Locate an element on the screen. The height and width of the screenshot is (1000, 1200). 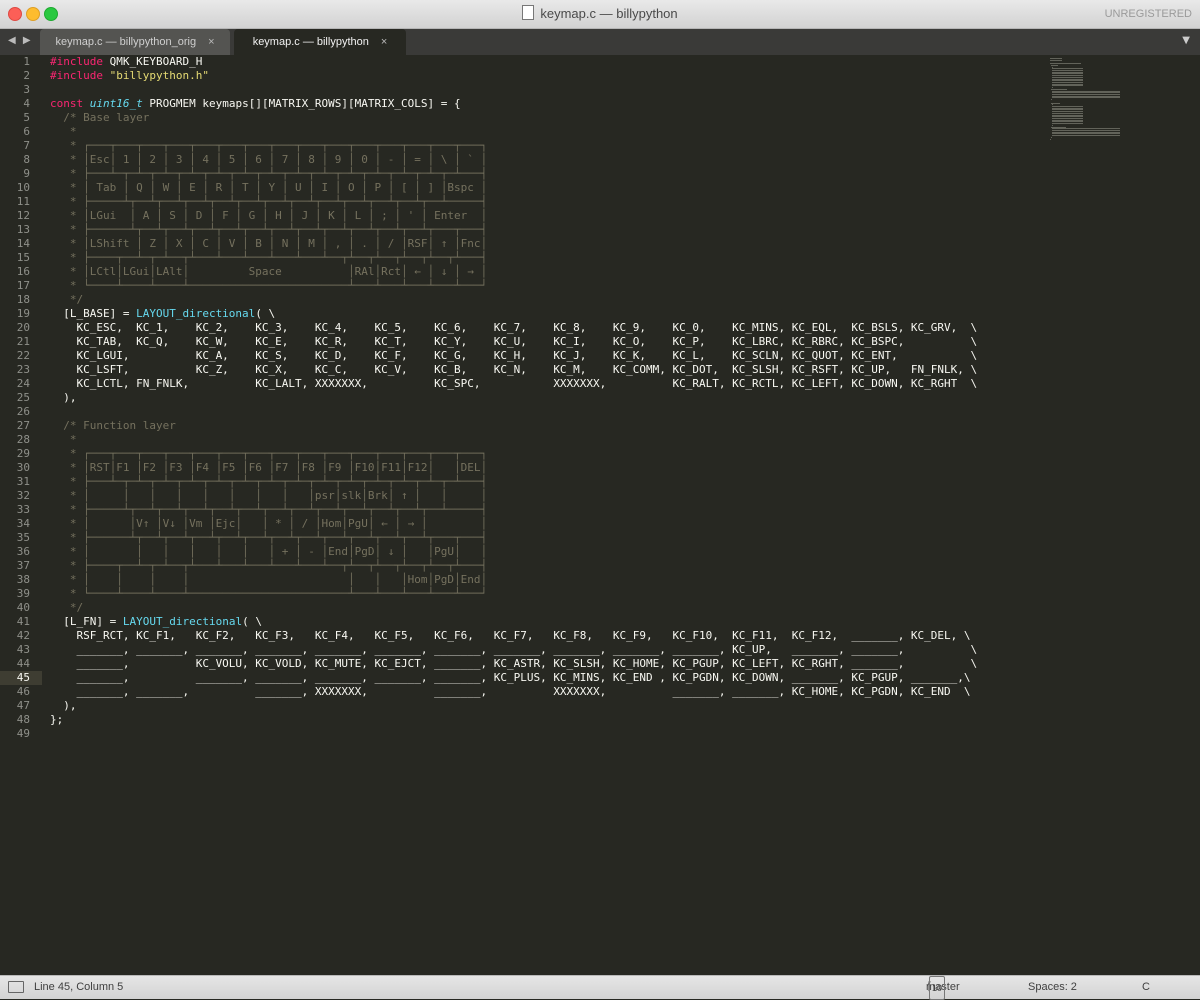
line-number: 7 is located at coordinates (26, 145).